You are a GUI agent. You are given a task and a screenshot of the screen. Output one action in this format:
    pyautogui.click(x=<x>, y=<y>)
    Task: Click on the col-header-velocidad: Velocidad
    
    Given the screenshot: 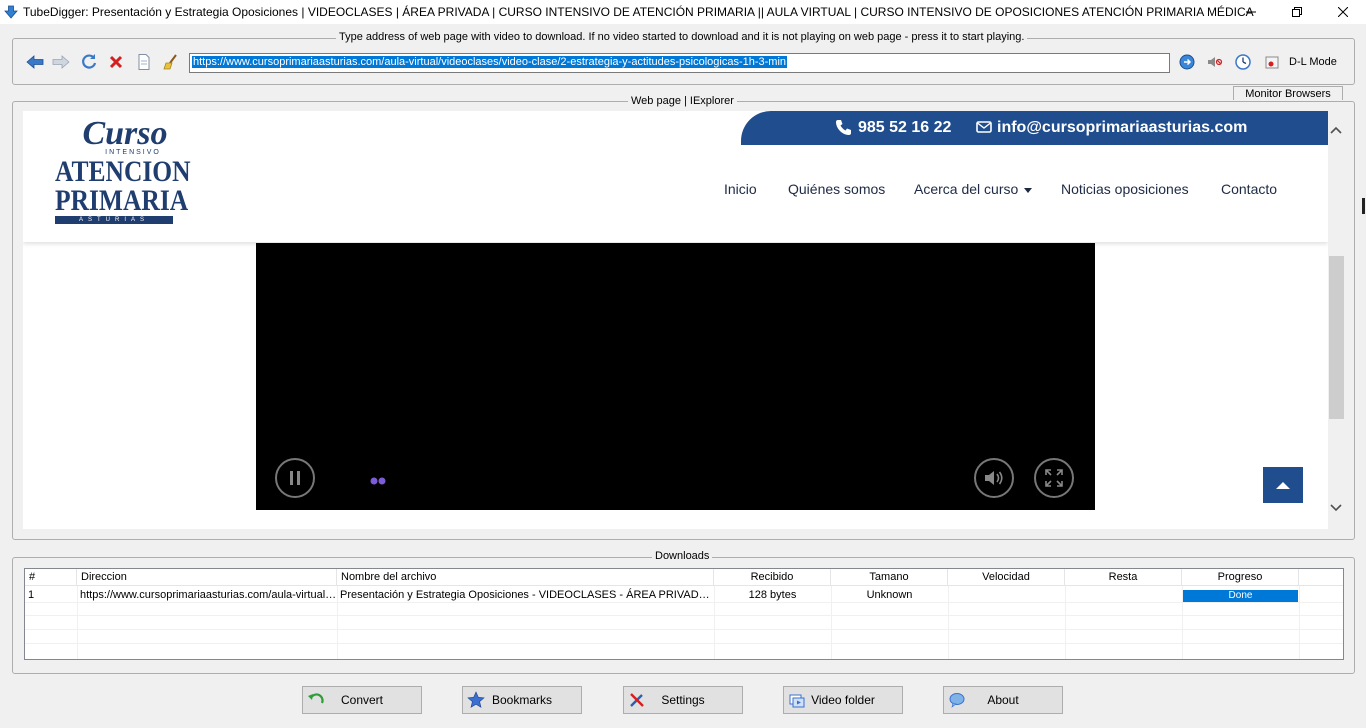 What is the action you would take?
    pyautogui.click(x=1006, y=577)
    